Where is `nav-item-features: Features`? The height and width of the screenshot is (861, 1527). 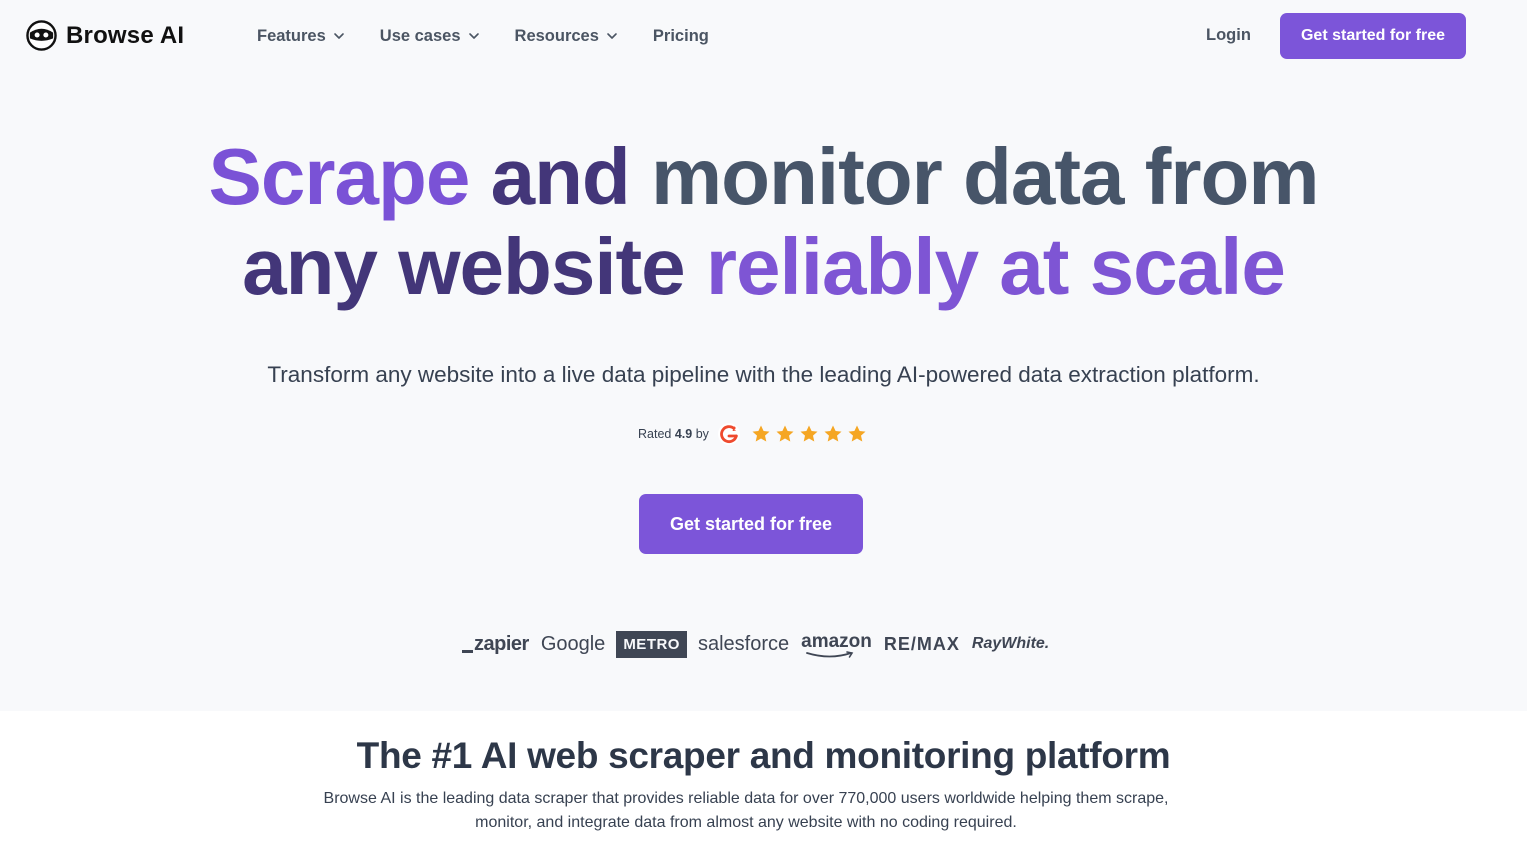 nav-item-features: Features is located at coordinates (301, 36).